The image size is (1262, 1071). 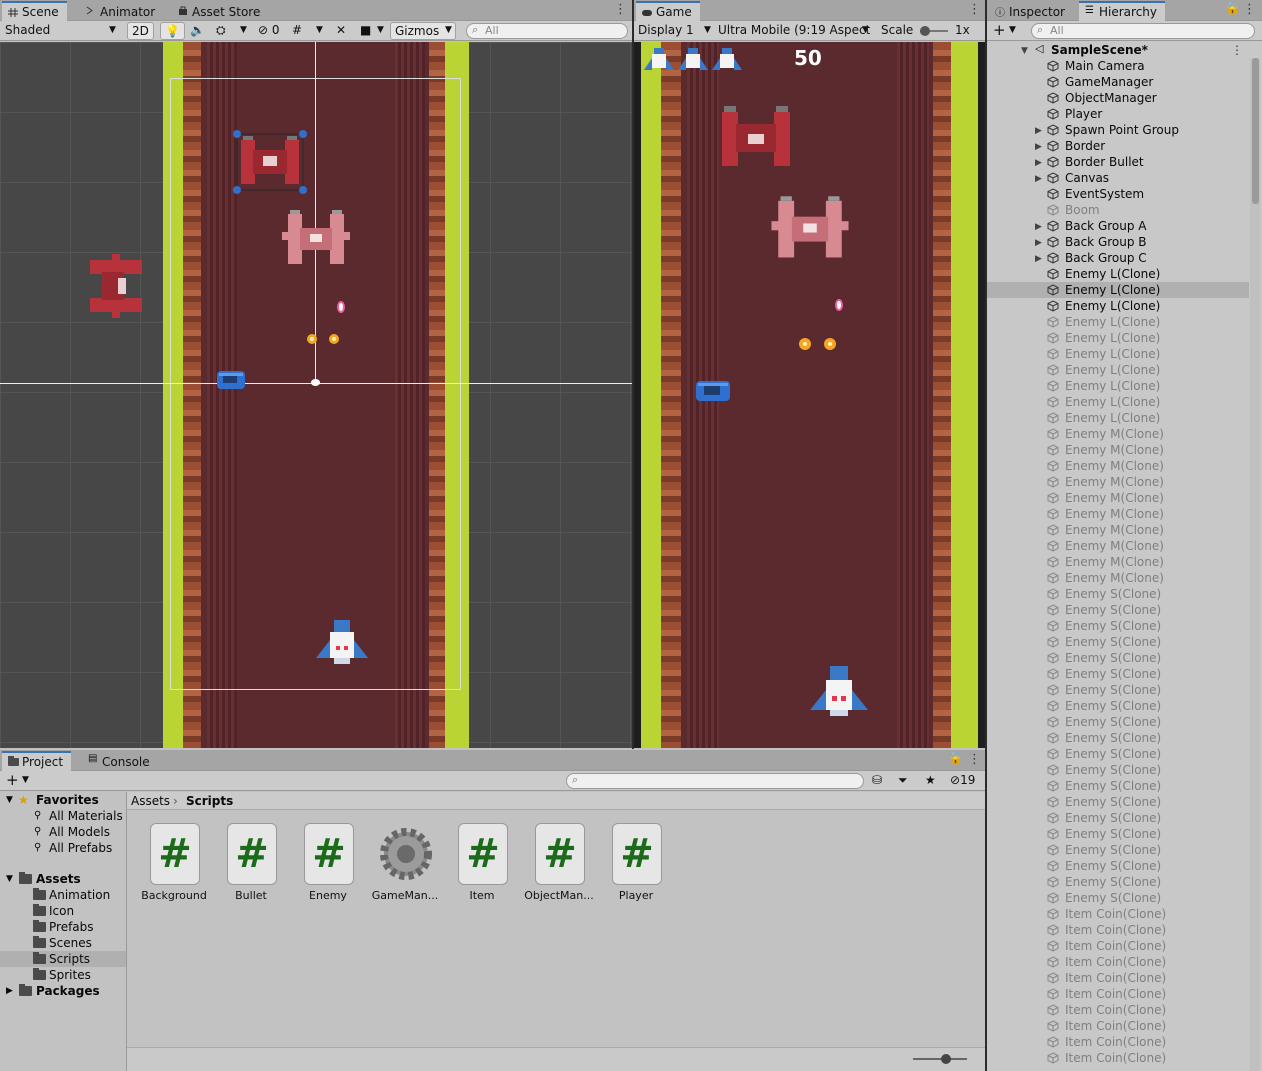 I want to click on hierarchy-row: ▶ Border, so click(x=1118, y=146).